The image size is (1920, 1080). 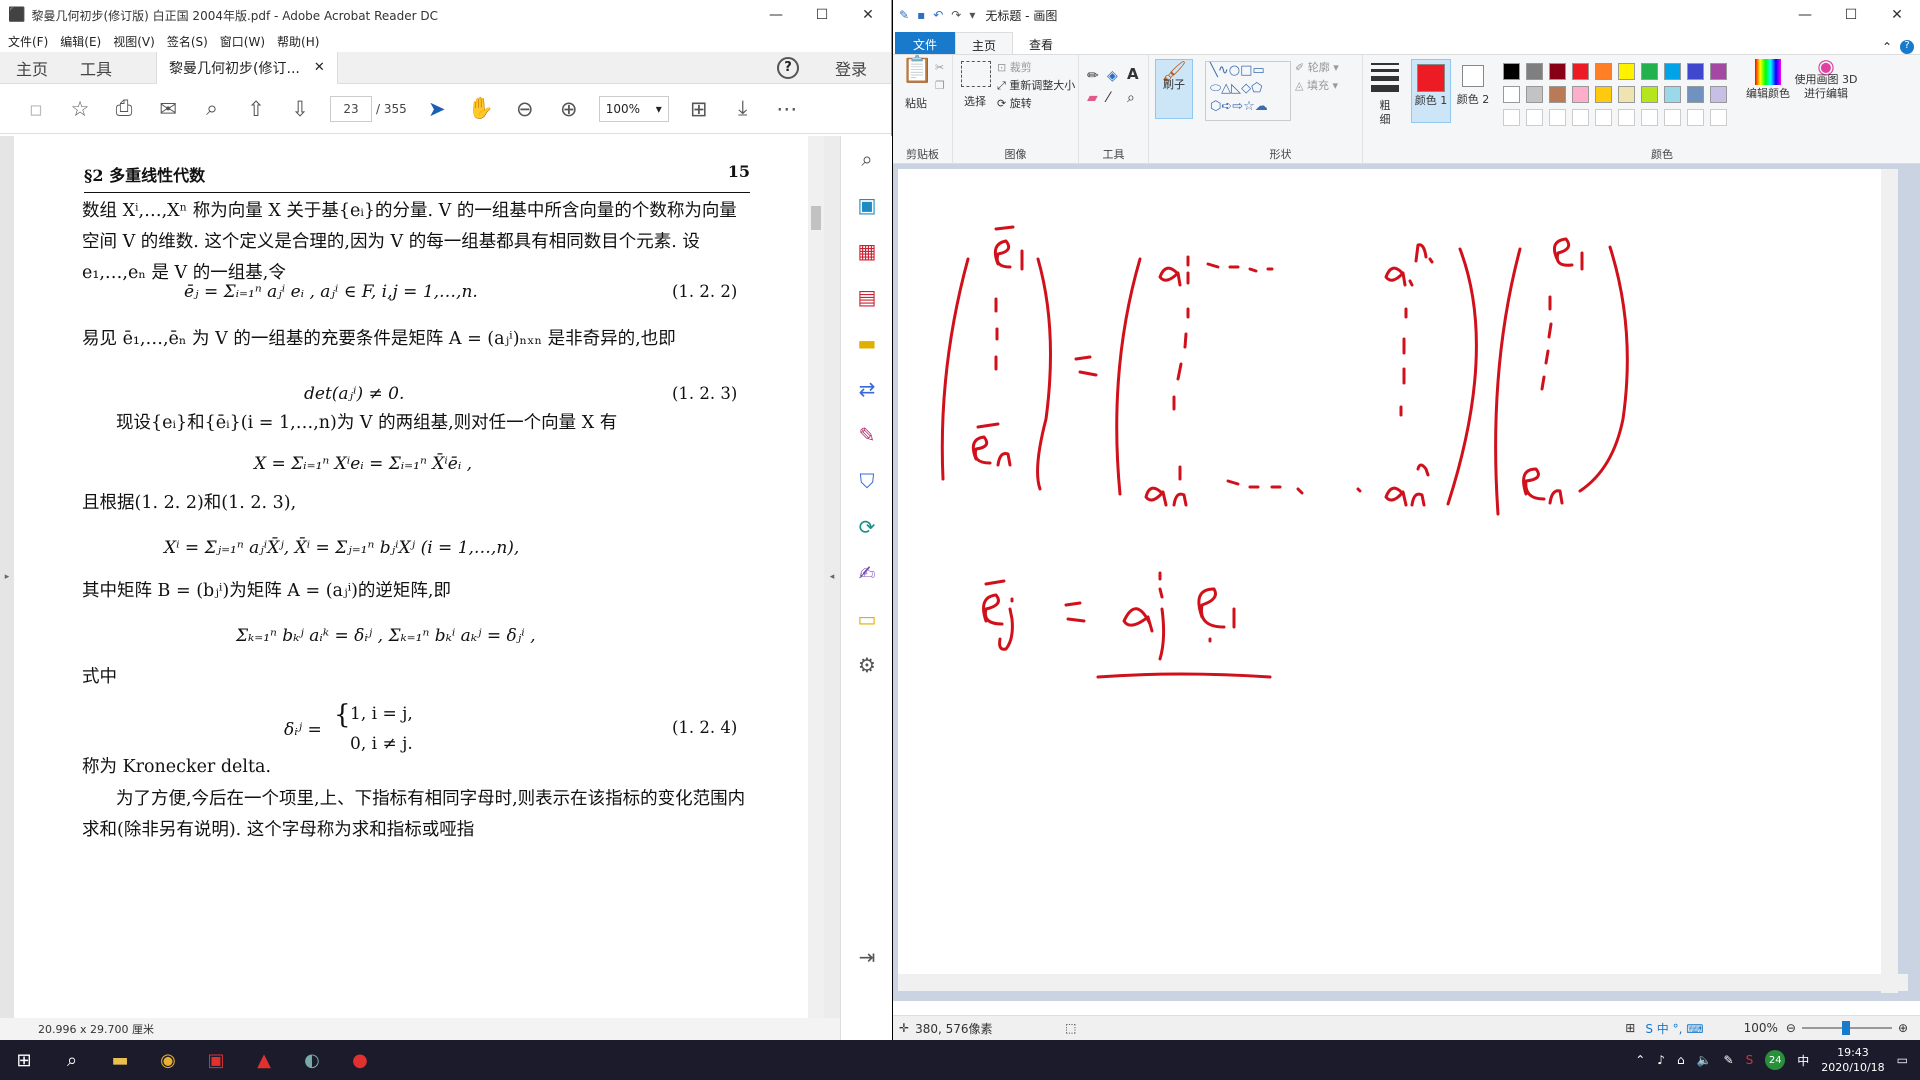 I want to click on comment-icon: ▬, so click(x=867, y=343).